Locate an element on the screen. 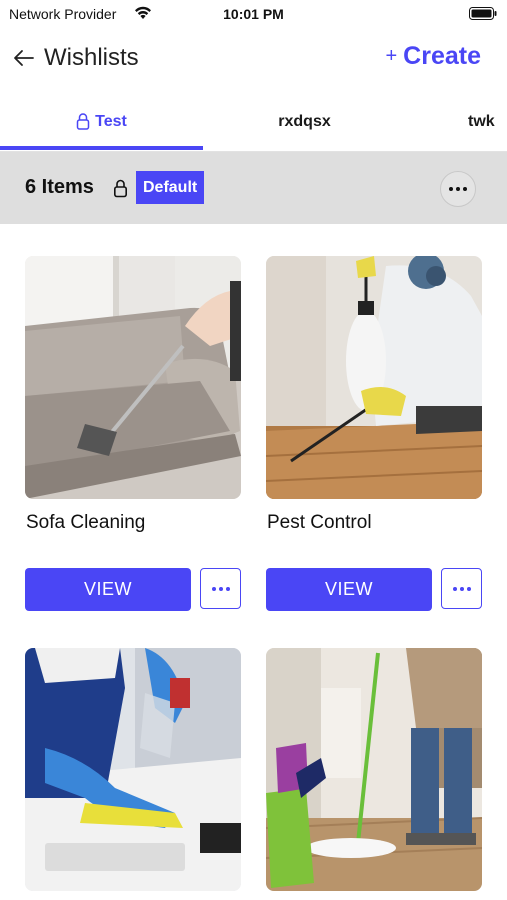 The width and height of the screenshot is (507, 900). wishlist-more-button is located at coordinates (458, 189).